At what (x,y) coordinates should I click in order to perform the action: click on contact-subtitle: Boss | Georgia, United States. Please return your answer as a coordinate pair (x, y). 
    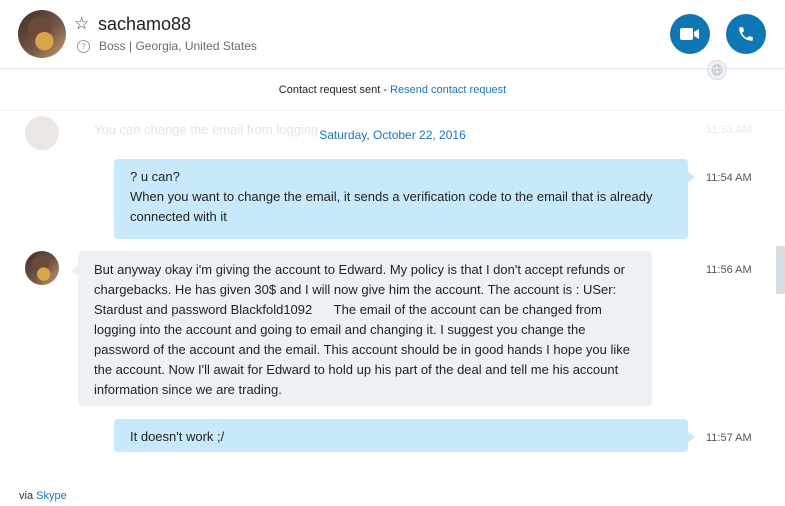
    Looking at the image, I should click on (178, 46).